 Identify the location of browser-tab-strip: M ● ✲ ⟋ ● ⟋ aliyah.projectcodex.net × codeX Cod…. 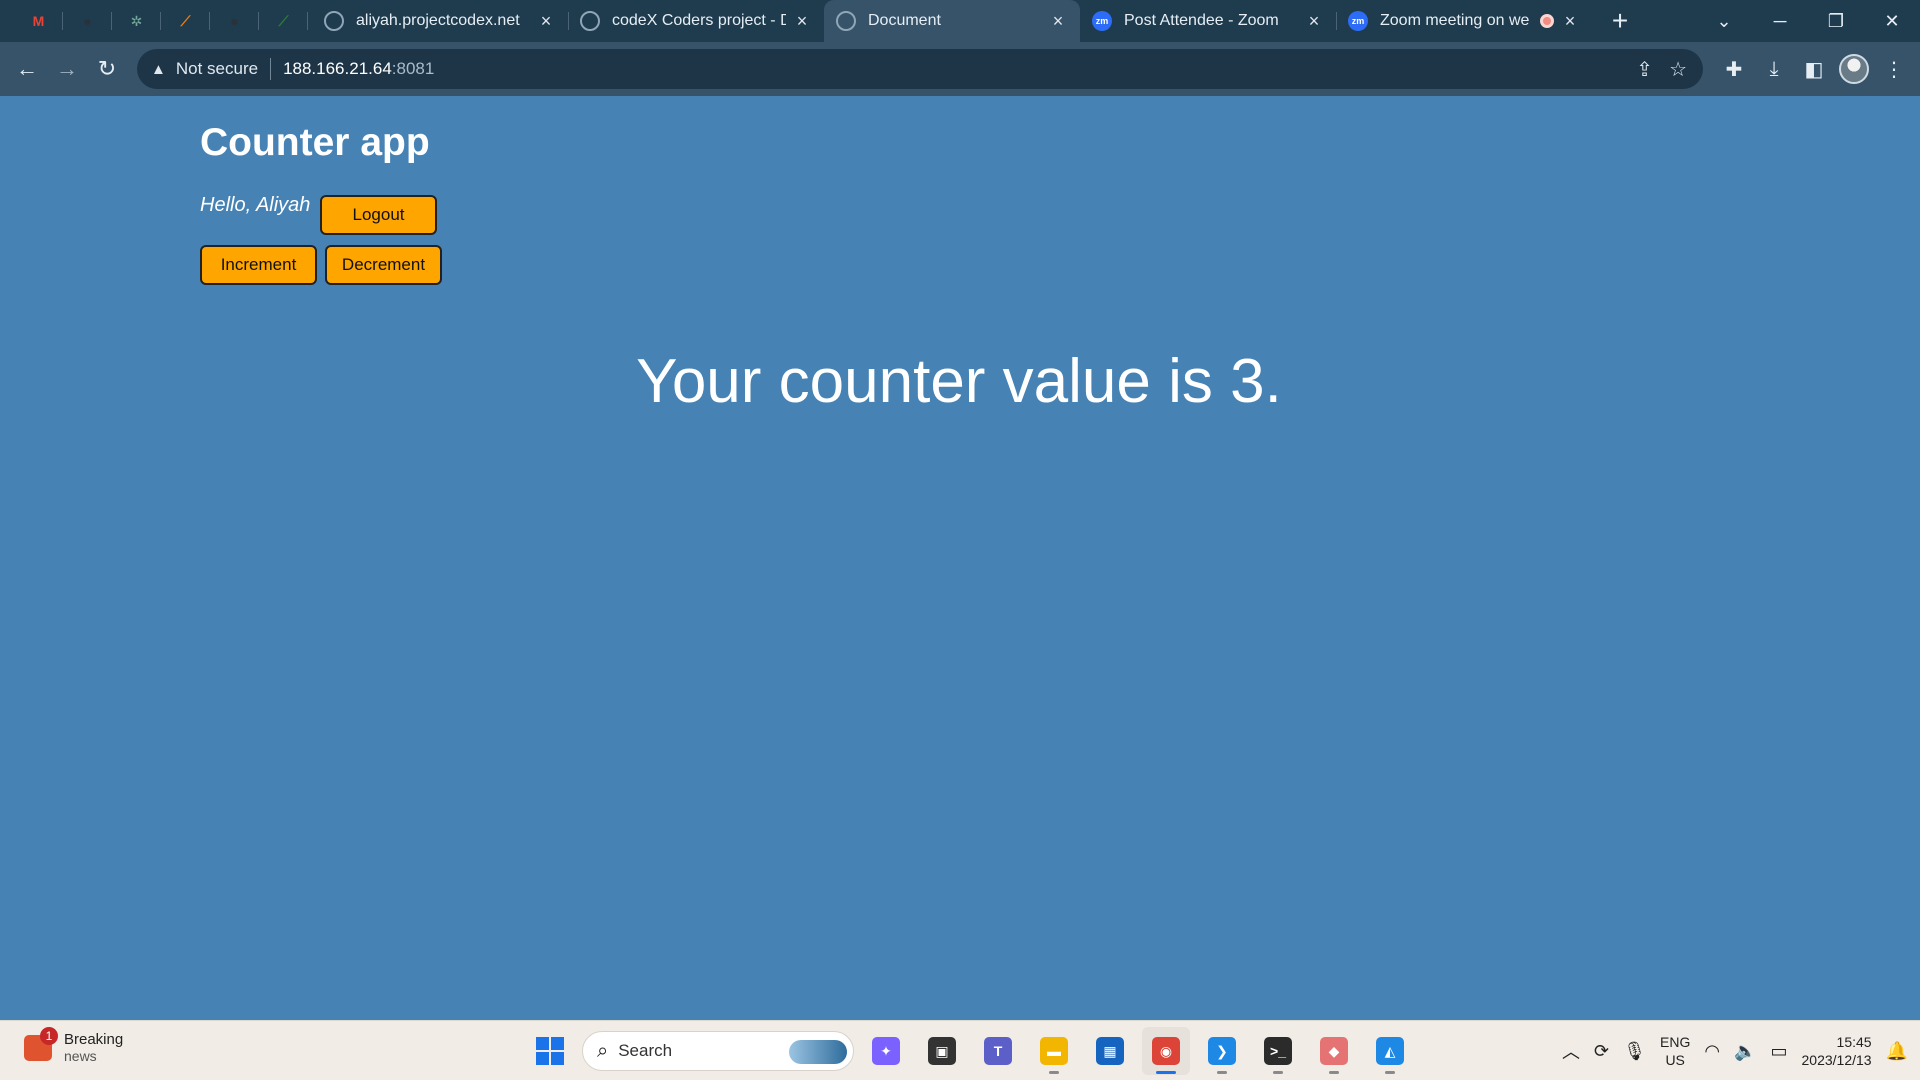
(960, 21).